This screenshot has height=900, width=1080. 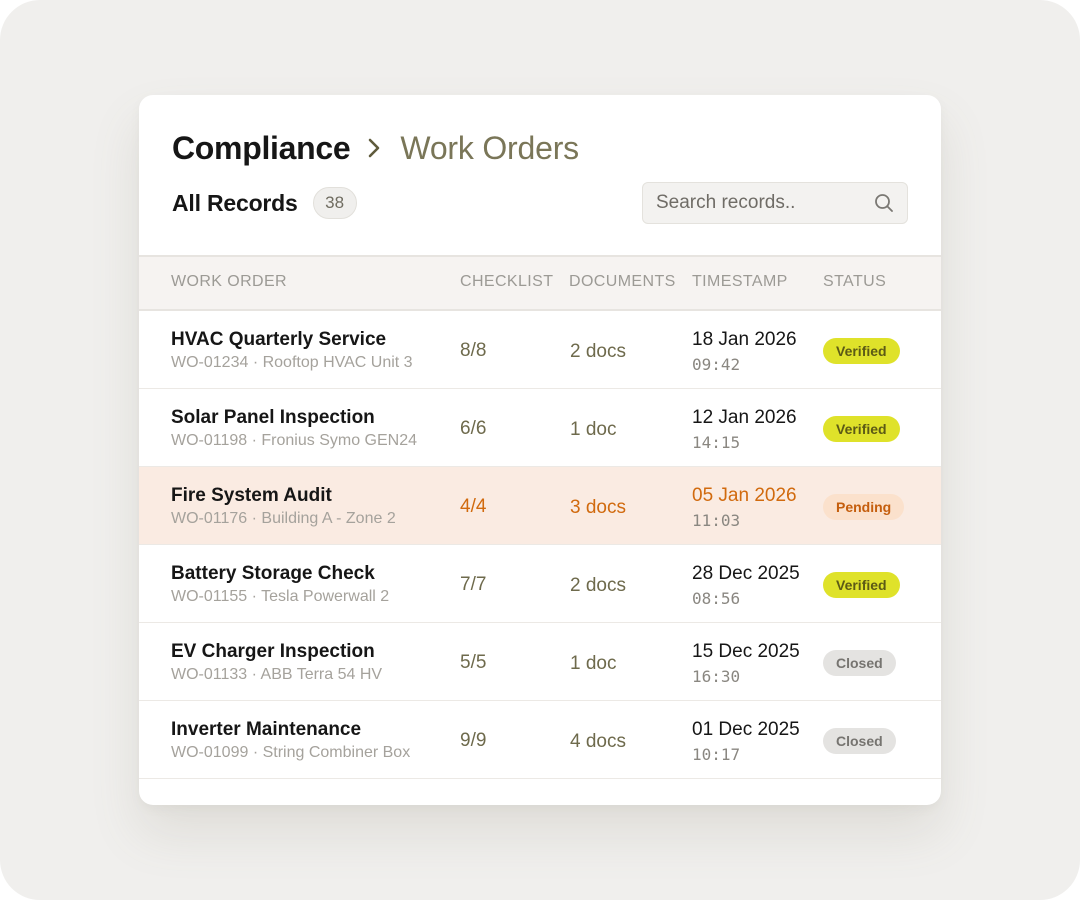 I want to click on checklist-value: 6/6, so click(x=473, y=428).